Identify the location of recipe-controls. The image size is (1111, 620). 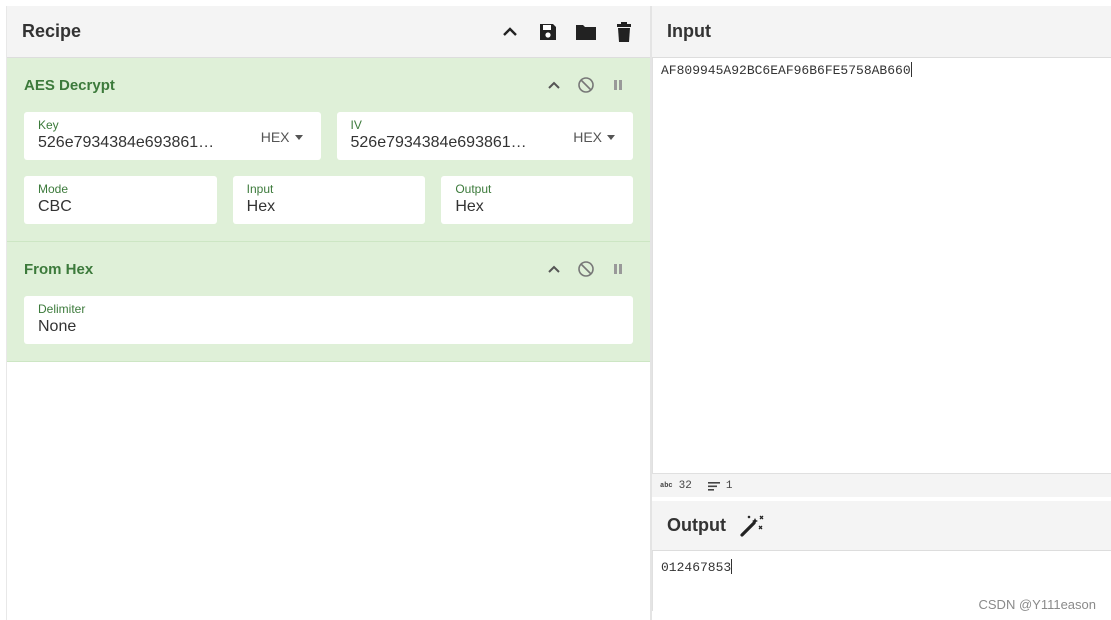
(567, 32).